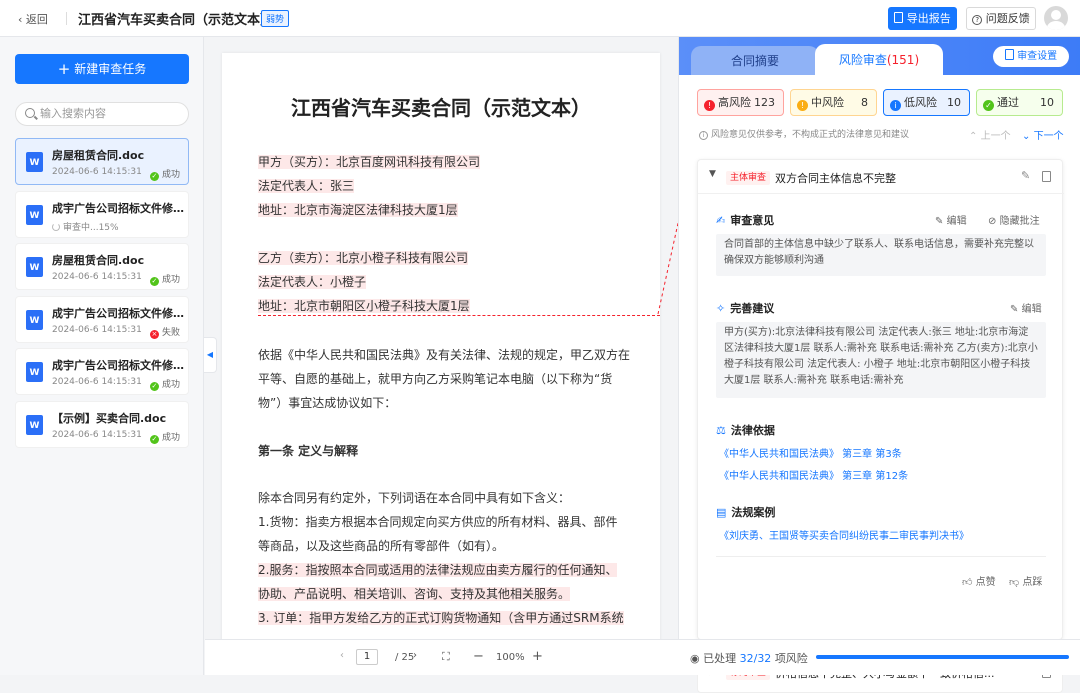  I want to click on prev-page-icon: ‹, so click(342, 655).